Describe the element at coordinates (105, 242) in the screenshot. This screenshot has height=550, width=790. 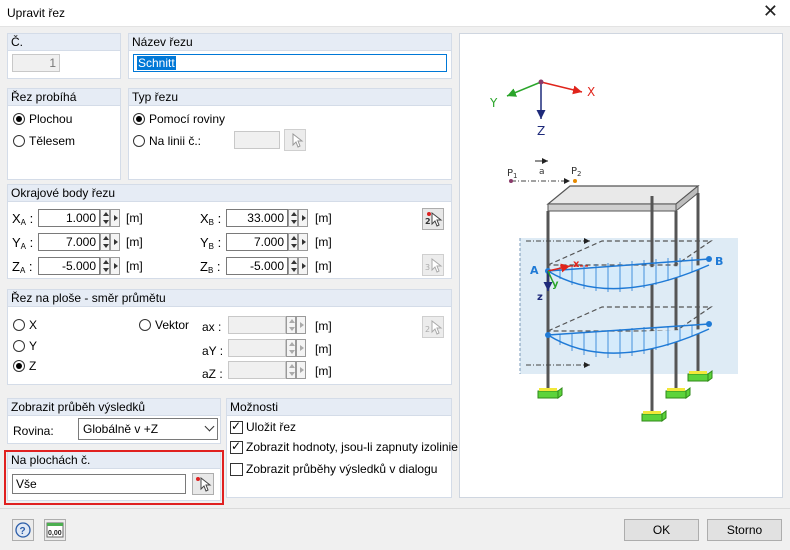
I see `ya-spinner` at that location.